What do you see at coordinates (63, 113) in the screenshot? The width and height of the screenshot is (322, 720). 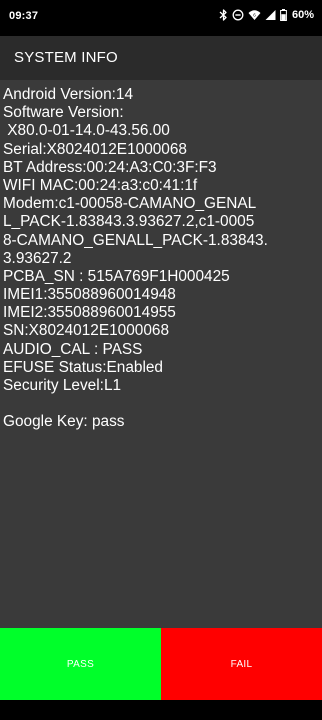 I see `info-line: Software Version:` at bounding box center [63, 113].